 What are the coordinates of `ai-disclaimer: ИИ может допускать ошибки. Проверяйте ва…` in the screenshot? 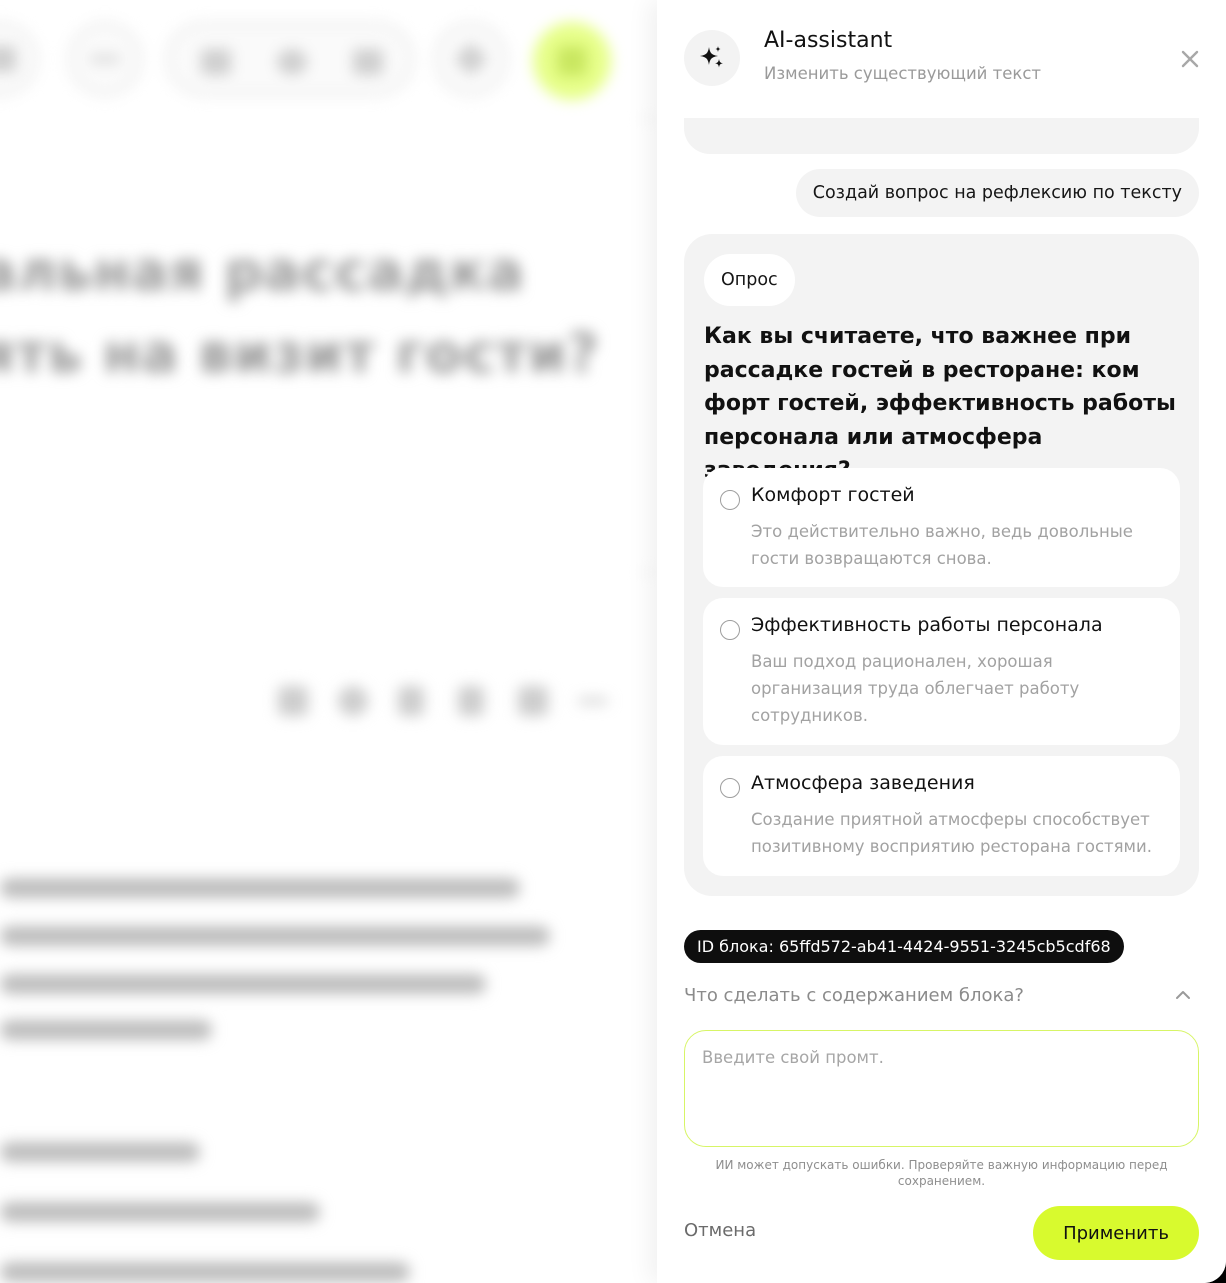 It's located at (941, 1173).